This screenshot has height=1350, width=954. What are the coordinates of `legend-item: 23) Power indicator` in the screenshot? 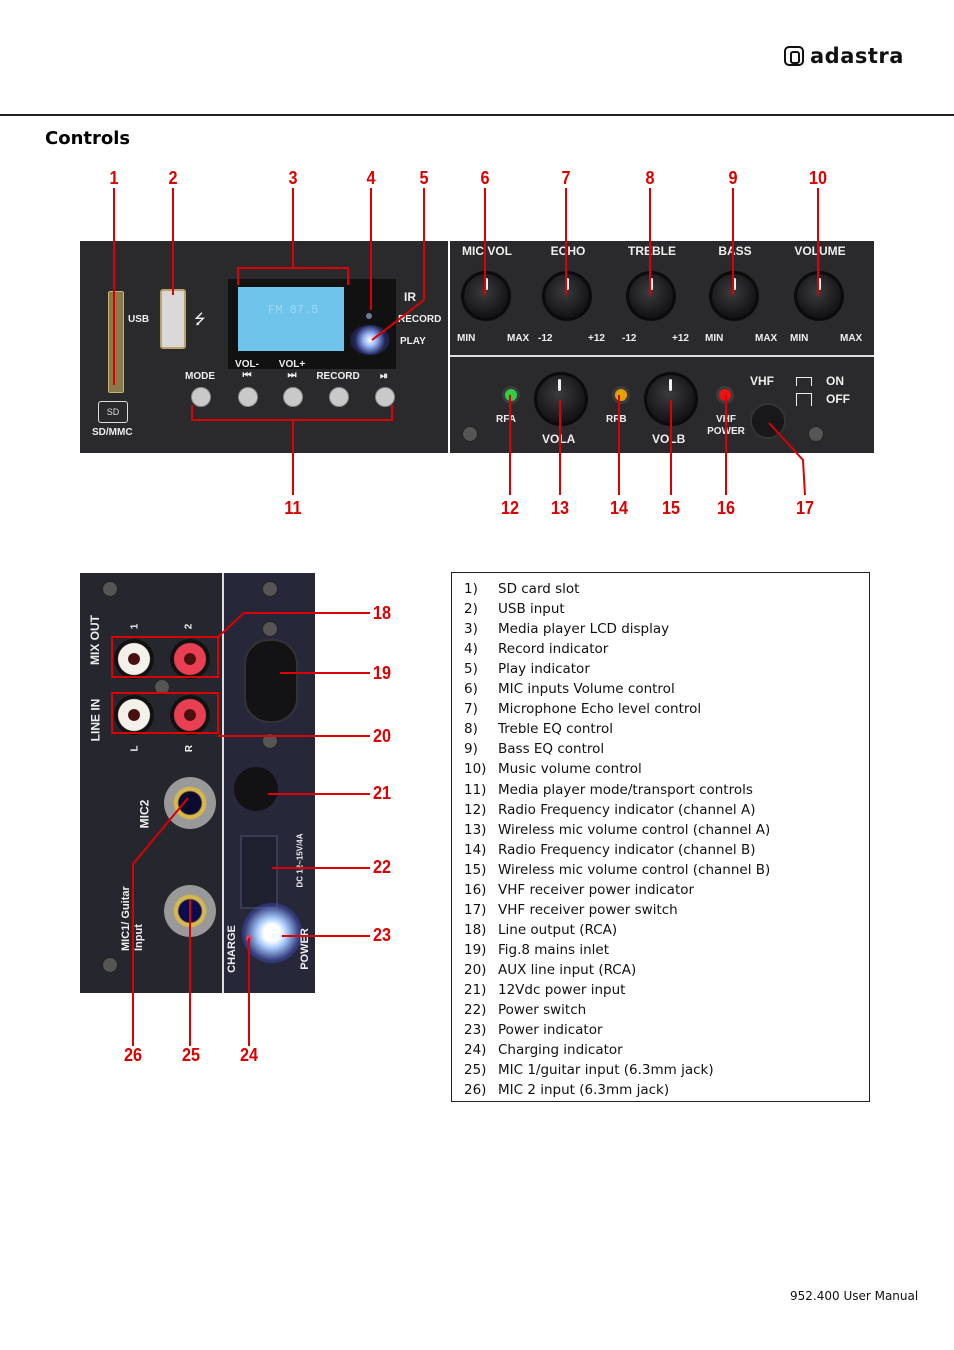 It's located at (533, 1030).